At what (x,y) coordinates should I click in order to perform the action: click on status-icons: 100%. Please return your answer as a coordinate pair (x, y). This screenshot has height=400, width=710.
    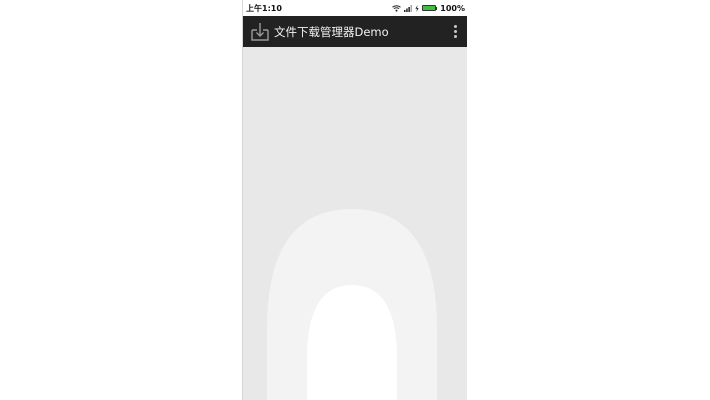
    Looking at the image, I should click on (428, 8).